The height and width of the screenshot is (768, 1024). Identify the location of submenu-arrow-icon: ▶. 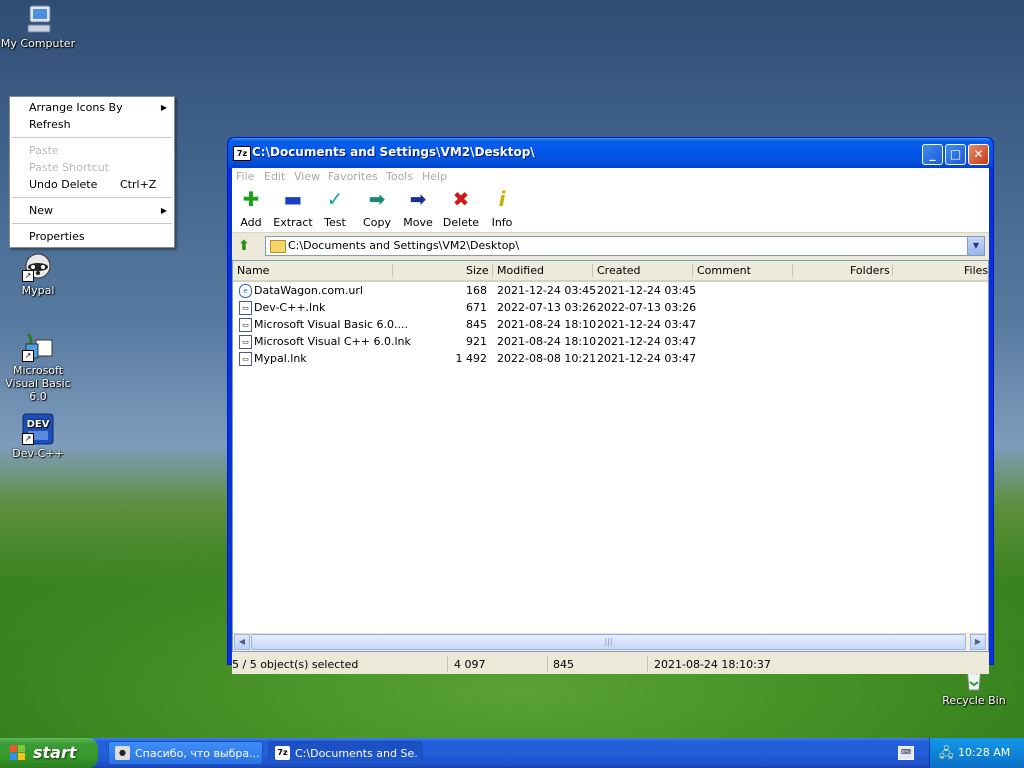
(163, 210).